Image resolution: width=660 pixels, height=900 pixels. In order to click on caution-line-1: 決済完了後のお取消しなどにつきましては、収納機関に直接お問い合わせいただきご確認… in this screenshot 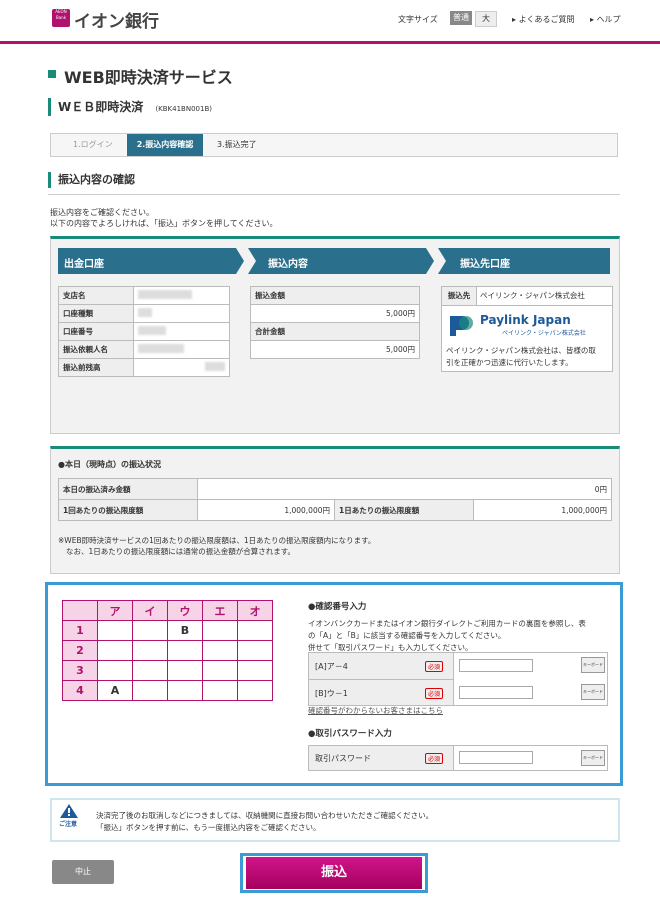, I will do `click(265, 815)`.